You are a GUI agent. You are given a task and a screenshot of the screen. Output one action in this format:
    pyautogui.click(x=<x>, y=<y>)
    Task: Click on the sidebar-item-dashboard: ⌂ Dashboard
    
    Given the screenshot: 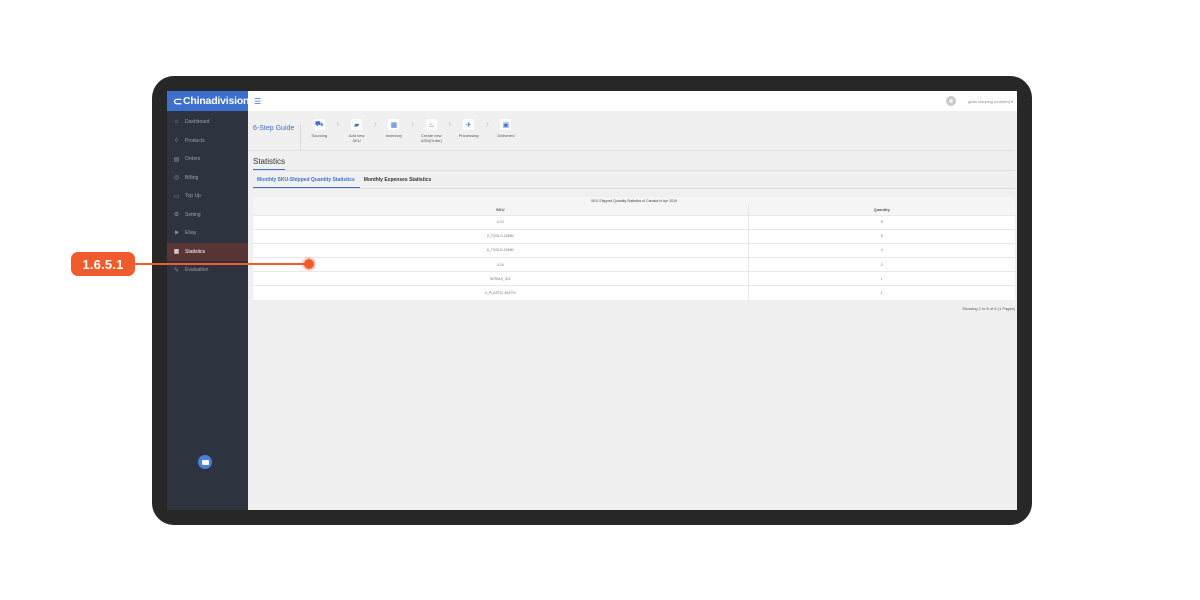 What is the action you would take?
    pyautogui.click(x=207, y=122)
    